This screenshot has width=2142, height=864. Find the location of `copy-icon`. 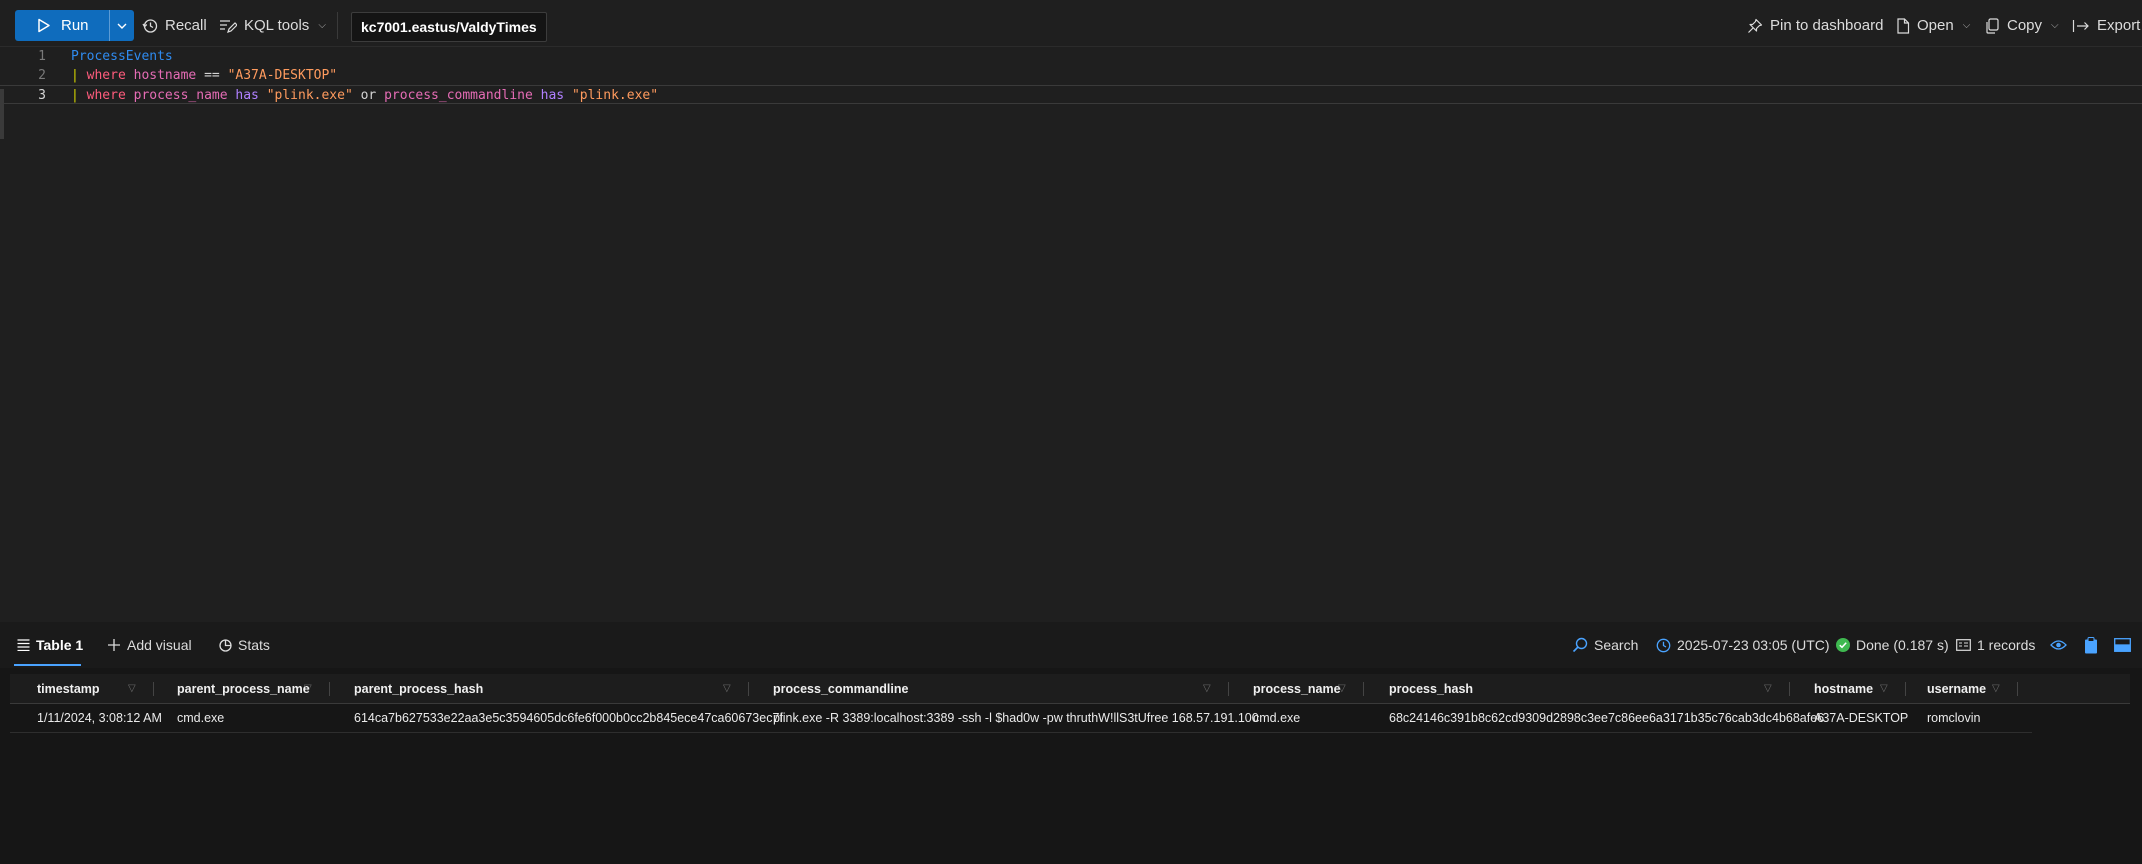

copy-icon is located at coordinates (1992, 25).